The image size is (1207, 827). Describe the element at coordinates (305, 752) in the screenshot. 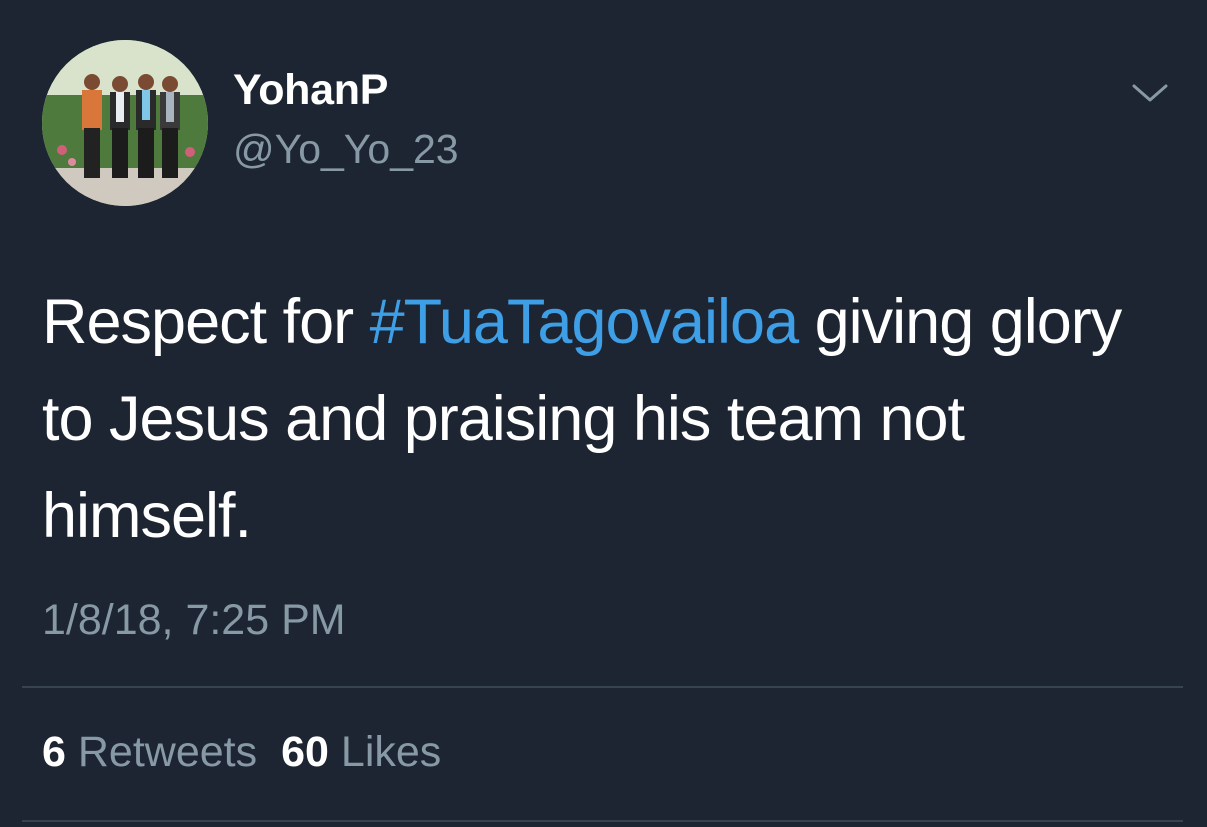

I see `likes-count: 60` at that location.